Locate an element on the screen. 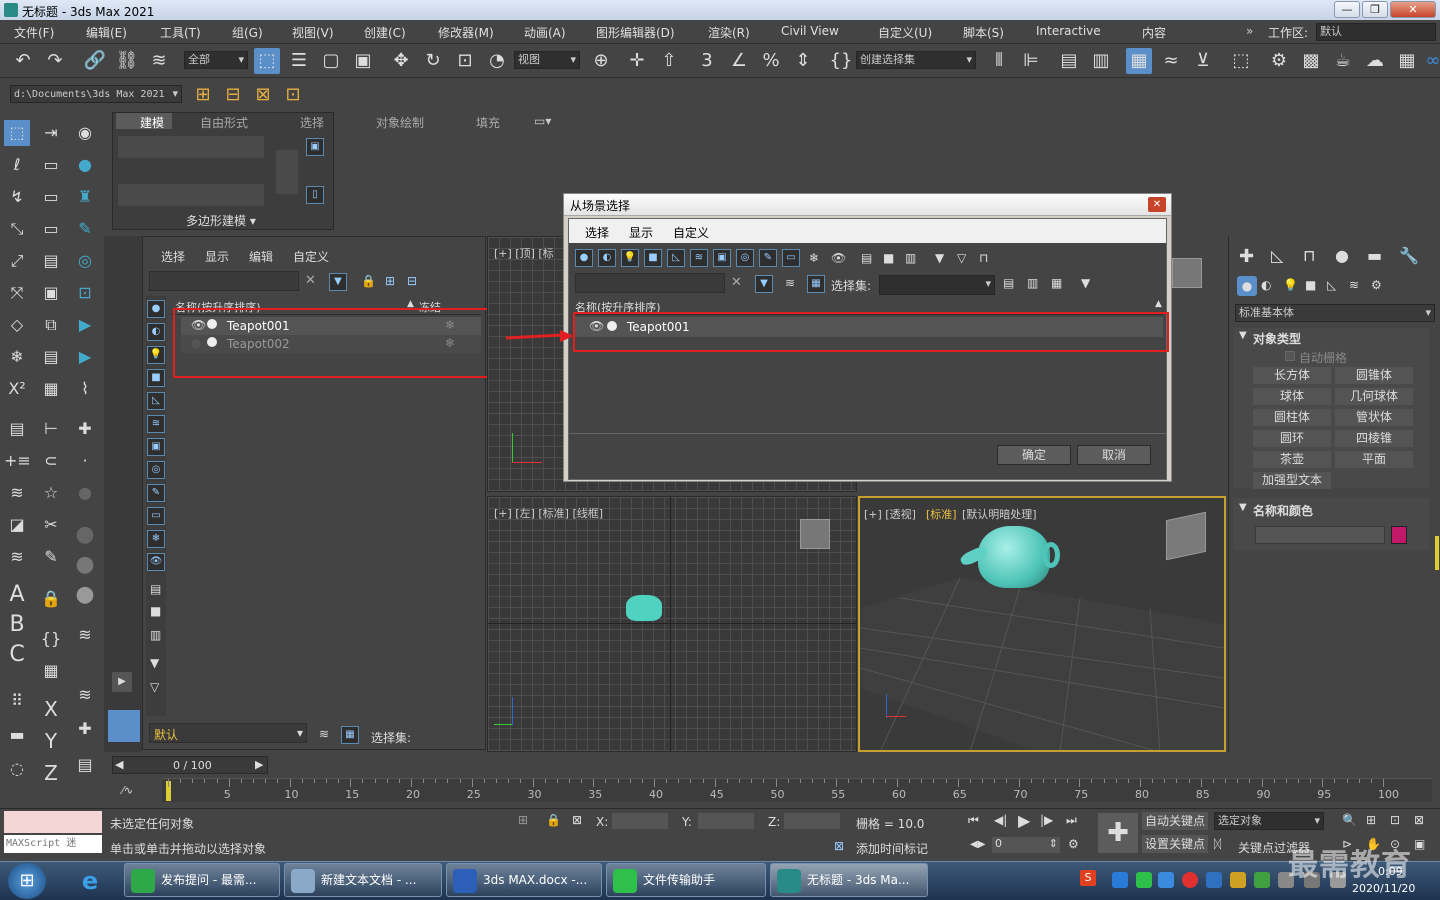 The width and height of the screenshot is (1440, 900). se-menu-customize: 自定义 is located at coordinates (311, 256).